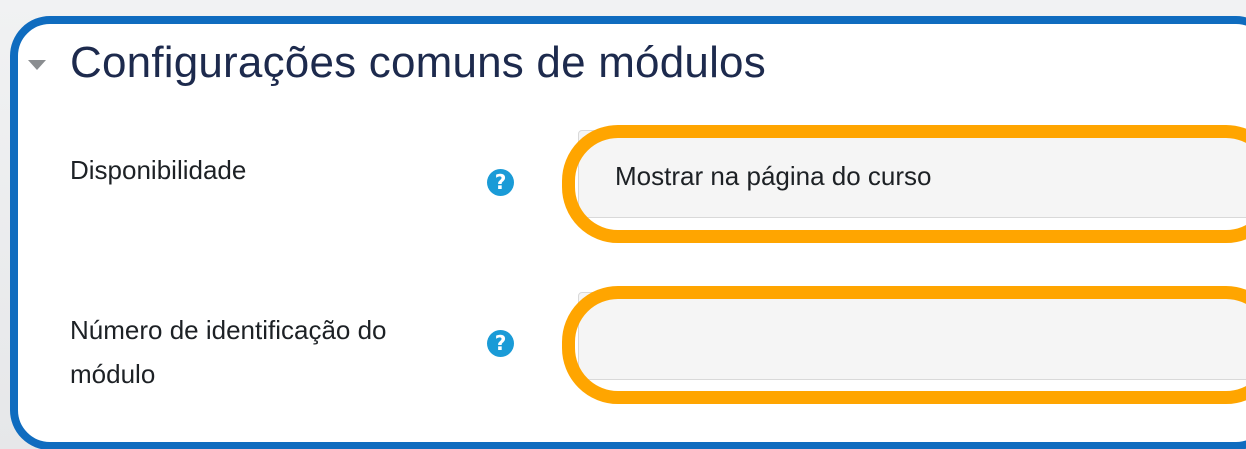 This screenshot has width=1246, height=449. Describe the element at coordinates (904, 345) in the screenshot. I see `module-id-highlight-outline` at that location.